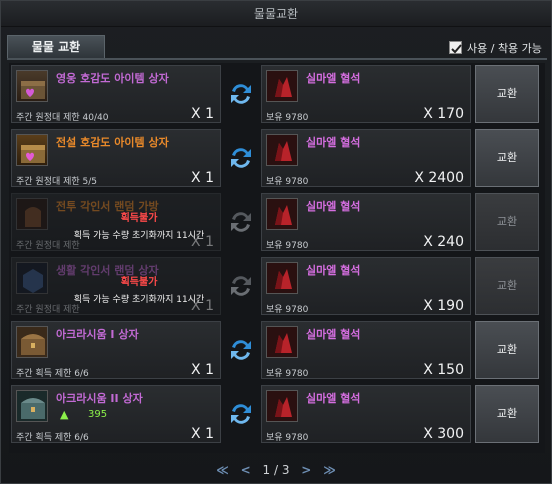 The width and height of the screenshot is (552, 484). I want to click on usable-checkbox, so click(455, 47).